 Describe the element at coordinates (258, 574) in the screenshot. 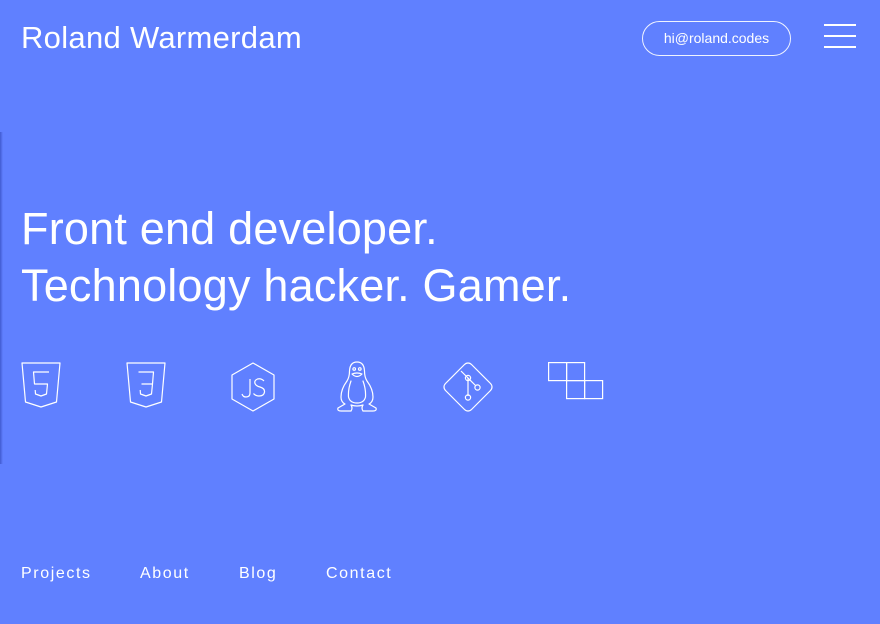

I see `nav-link-blog: Blog` at that location.